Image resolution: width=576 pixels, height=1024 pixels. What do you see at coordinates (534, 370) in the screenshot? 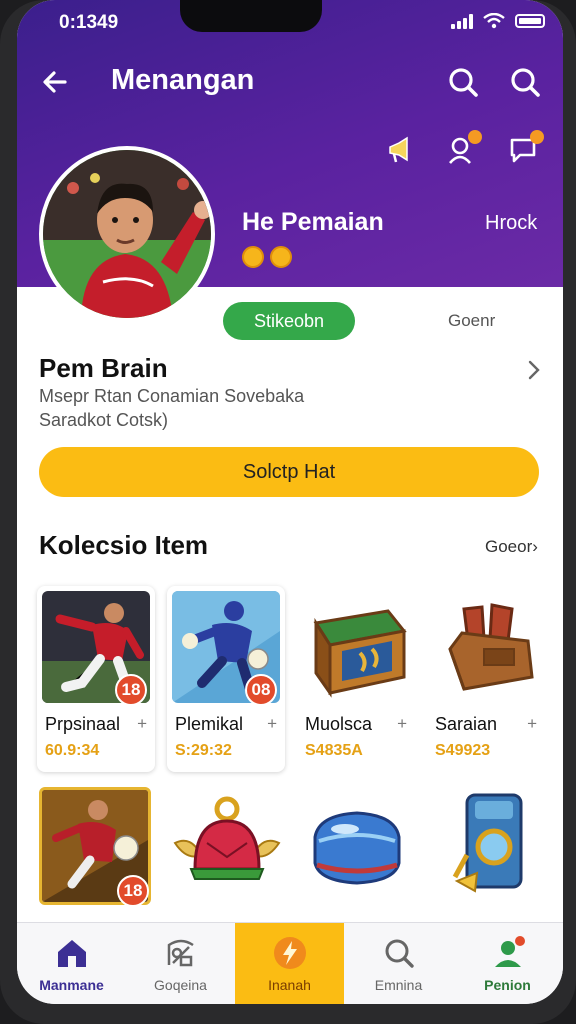
I see `chevron-right-icon` at bounding box center [534, 370].